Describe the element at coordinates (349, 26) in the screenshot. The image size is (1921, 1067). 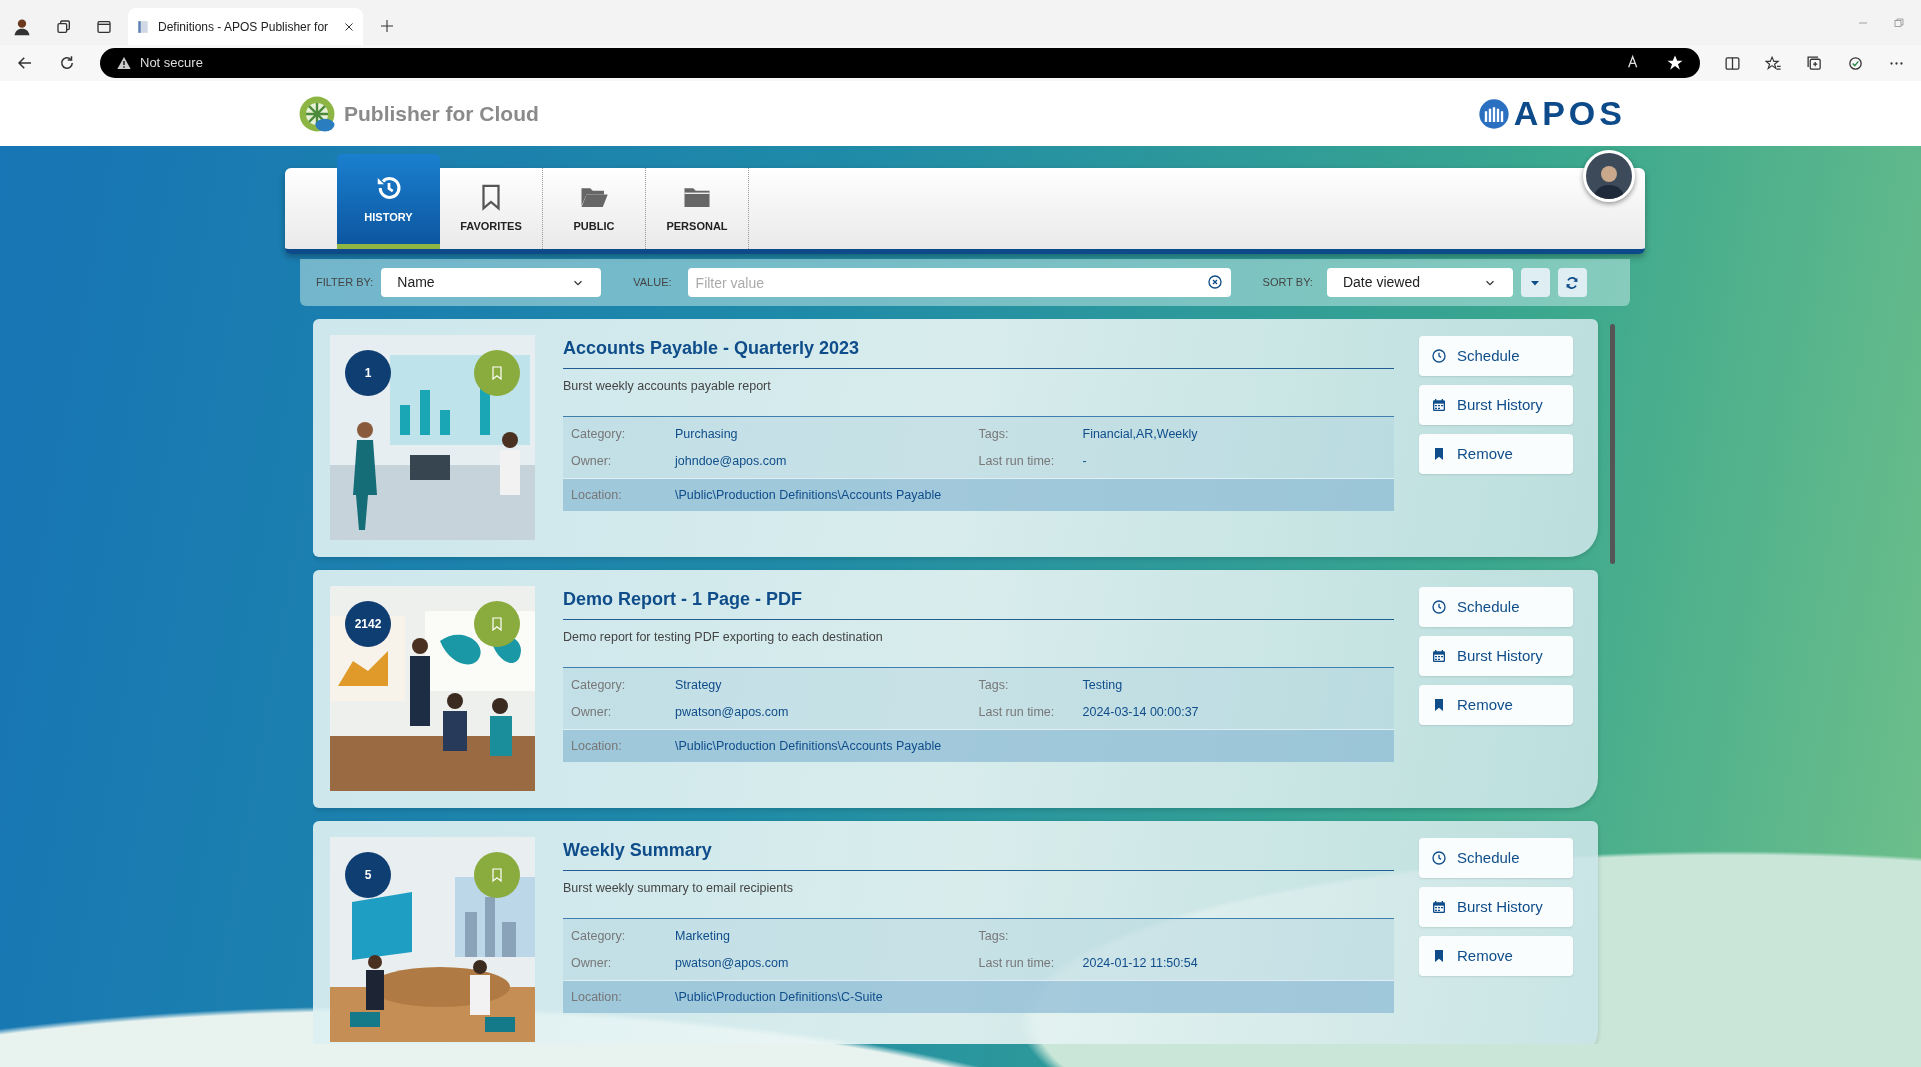
I see `close-icon` at that location.